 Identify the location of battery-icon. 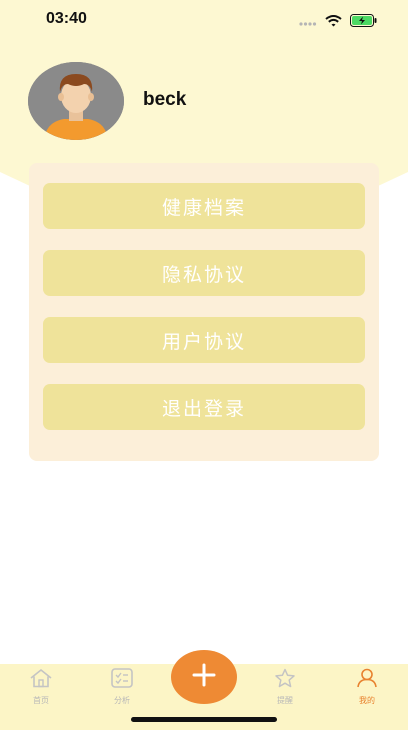
(364, 21).